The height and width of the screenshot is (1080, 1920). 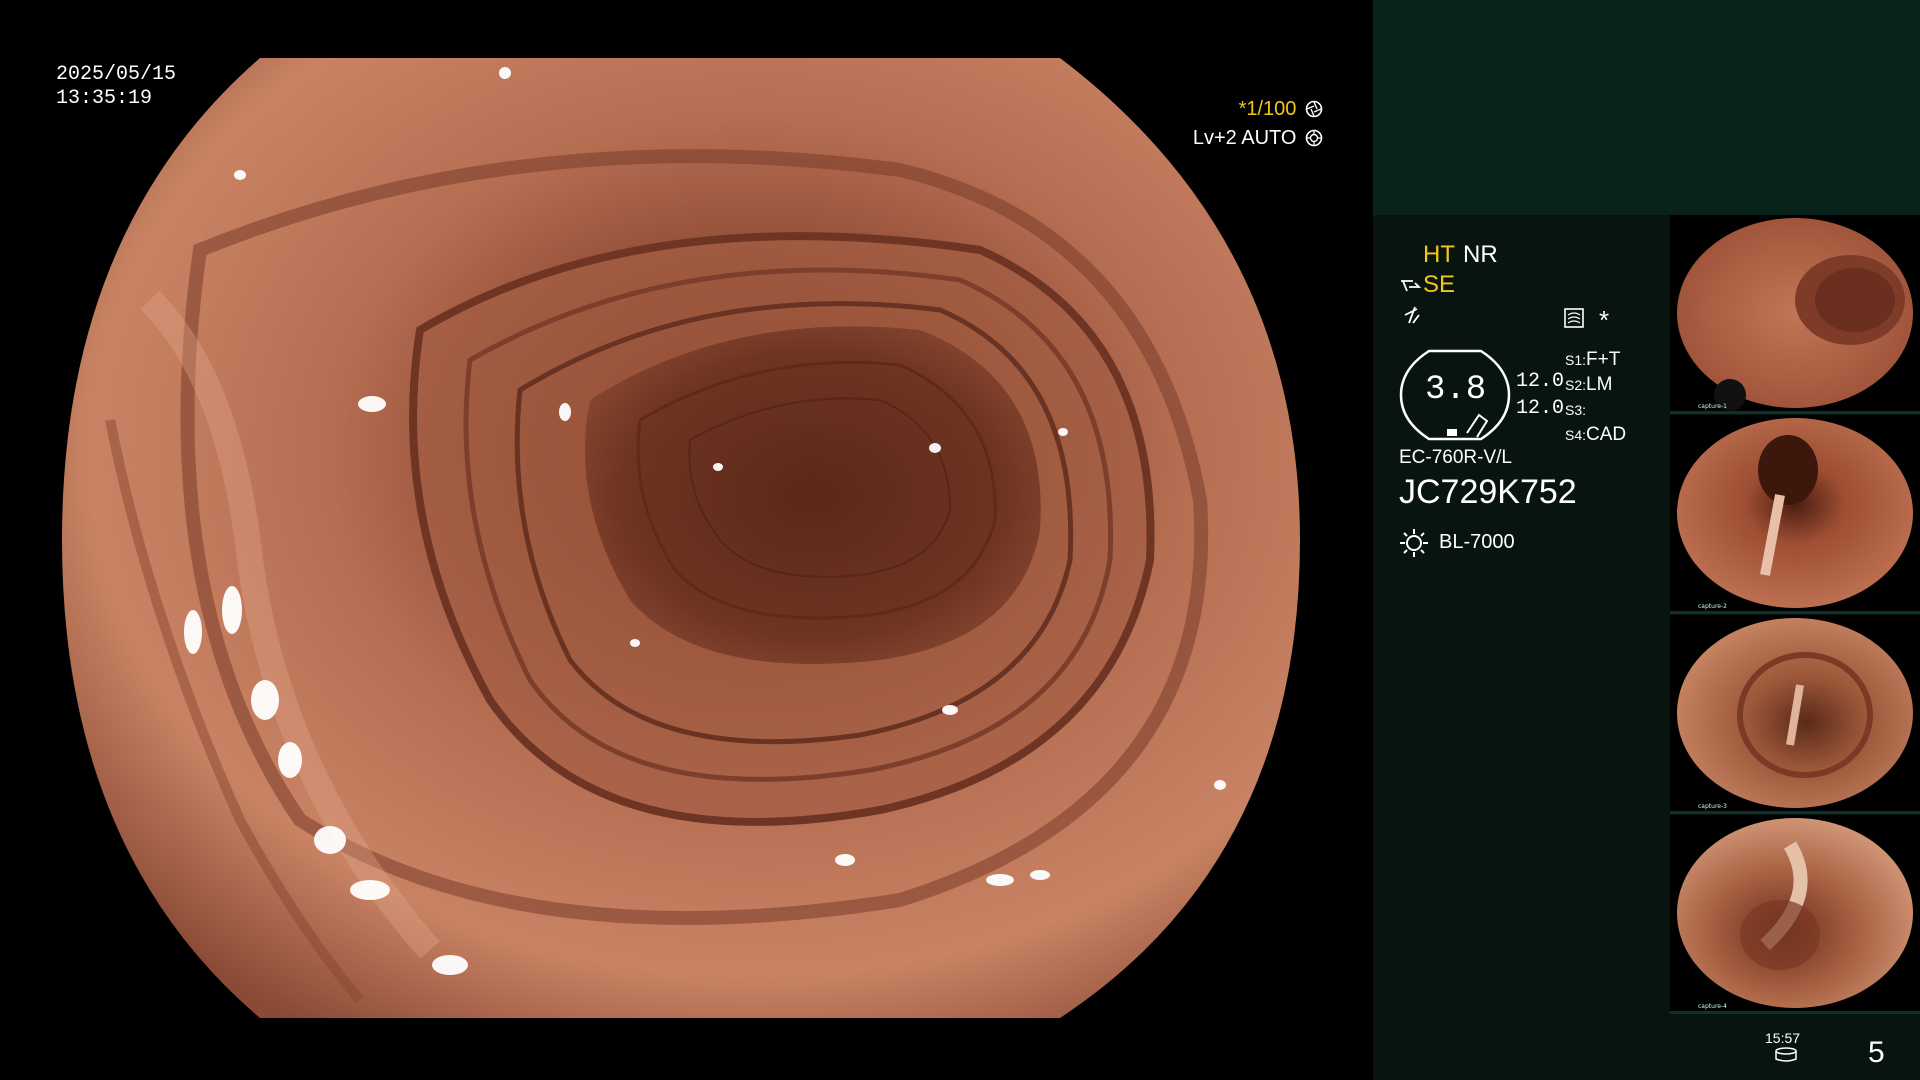 I want to click on thumbnail-caption: capture-1, so click(x=1712, y=406).